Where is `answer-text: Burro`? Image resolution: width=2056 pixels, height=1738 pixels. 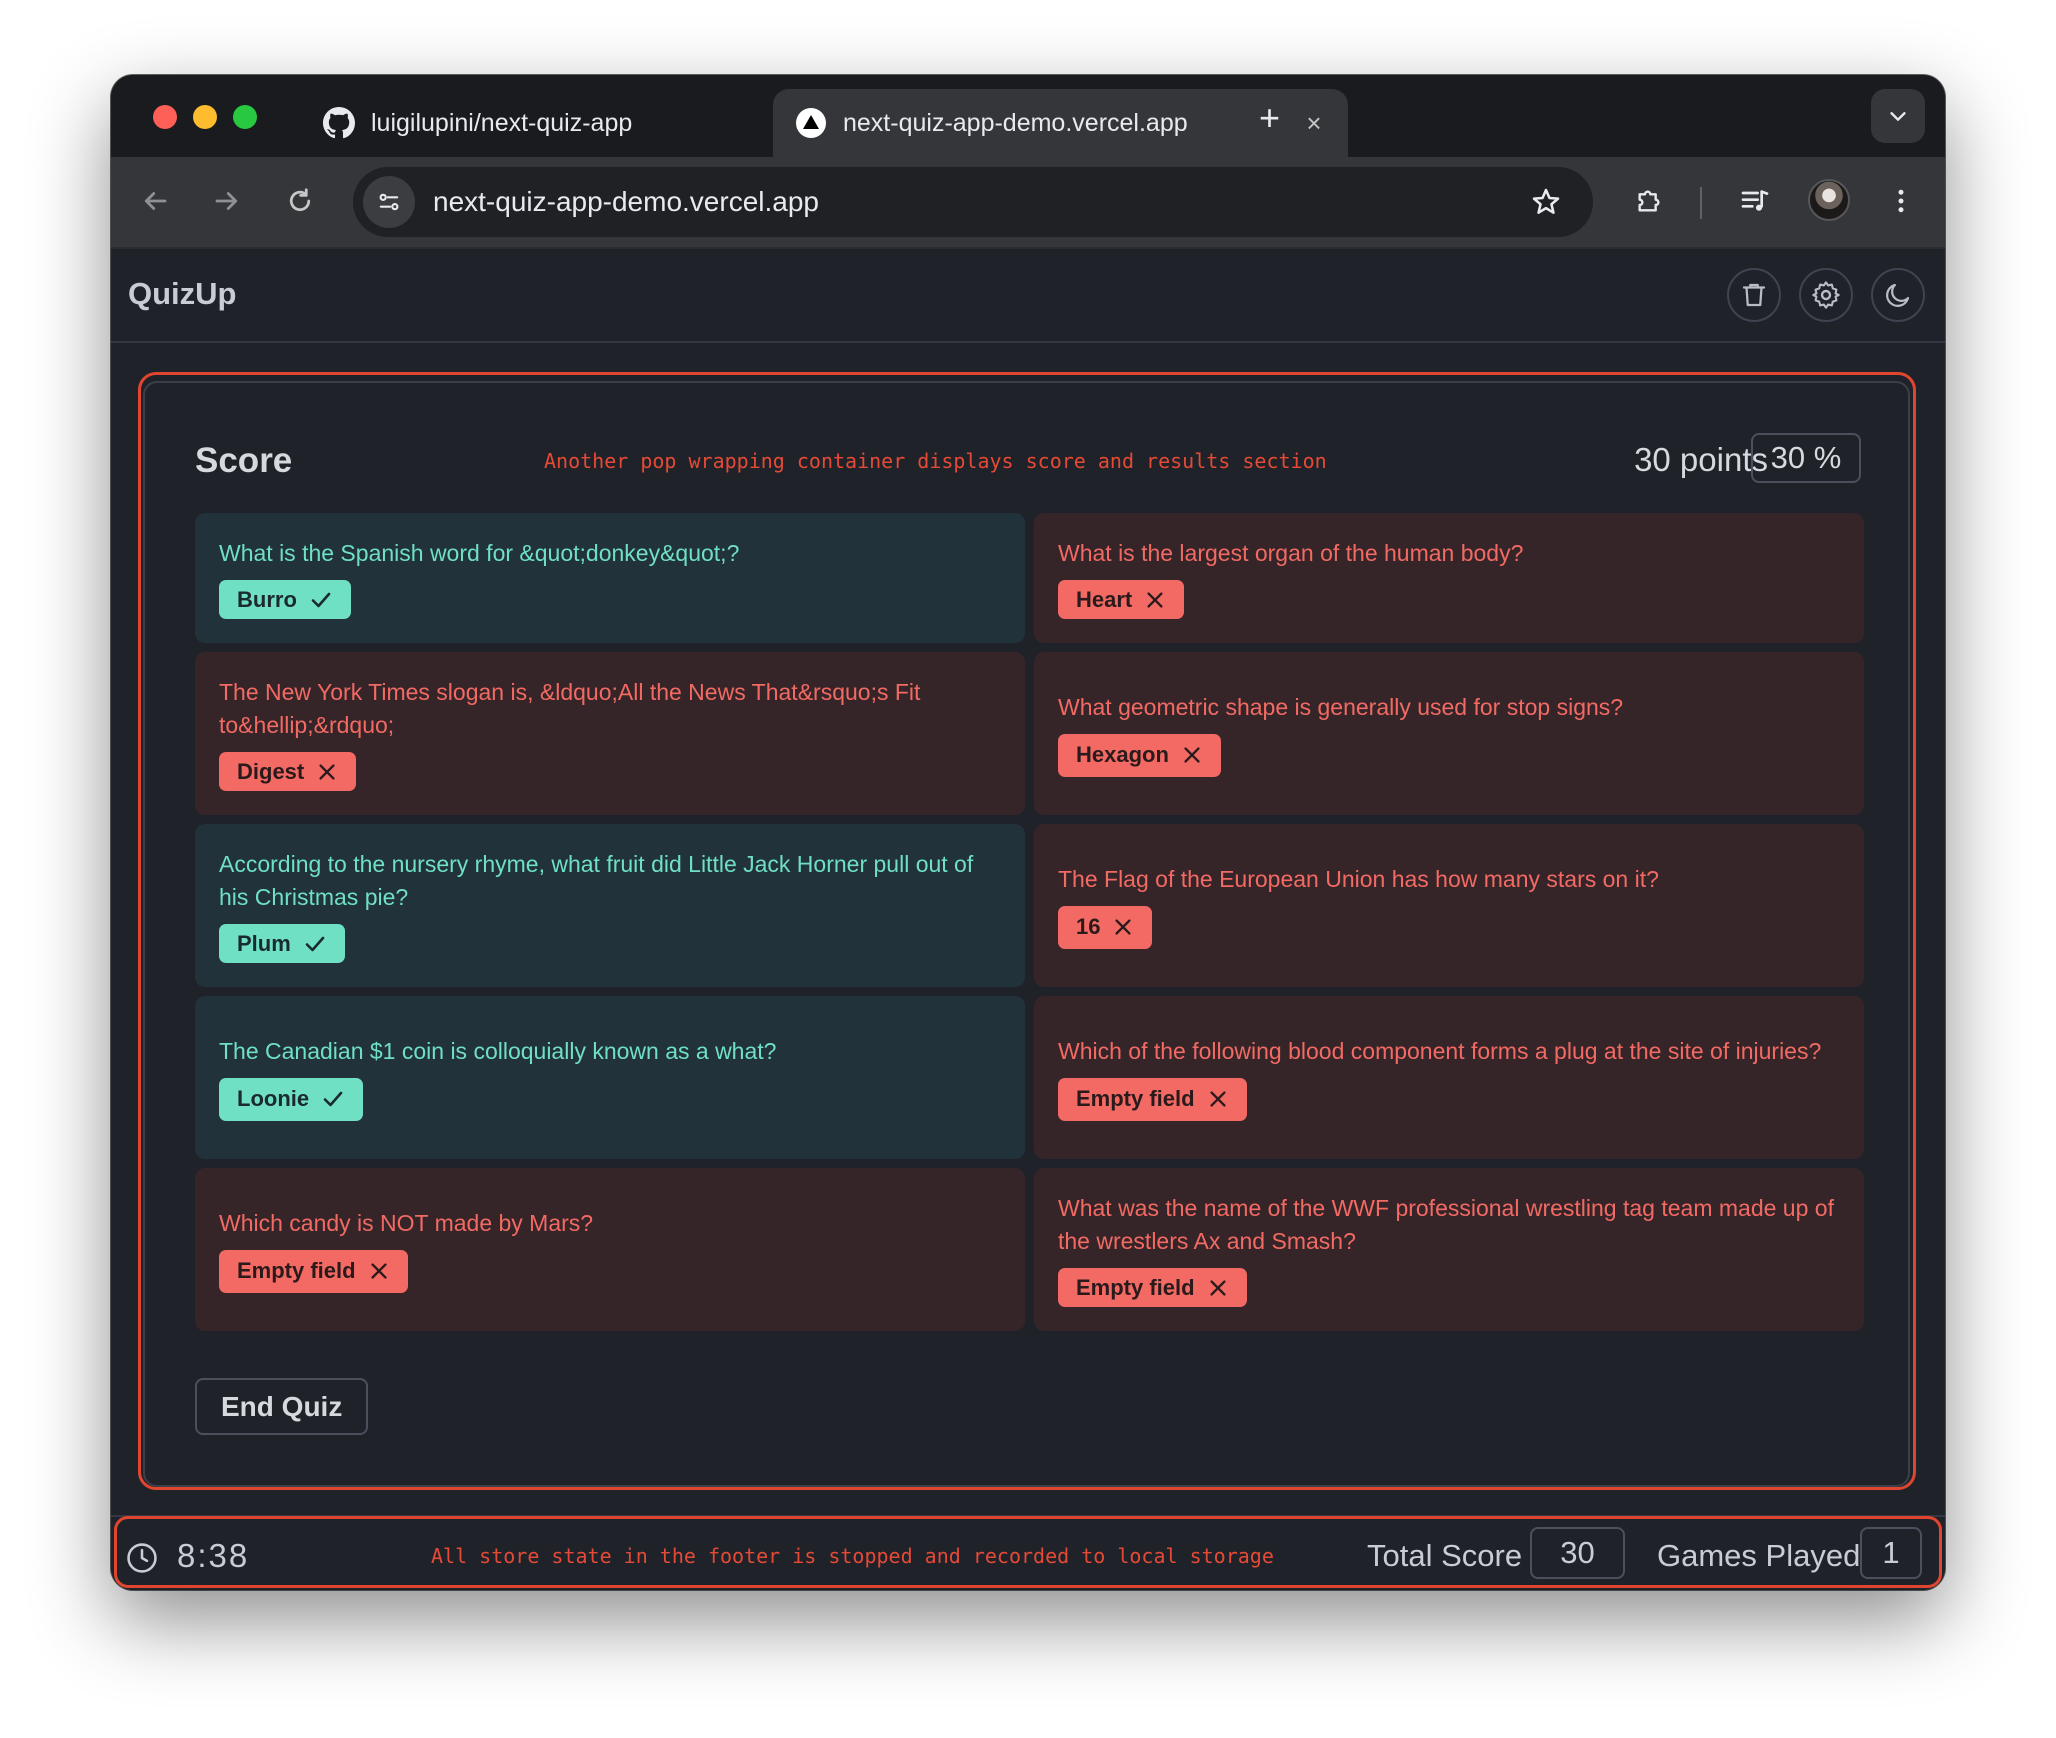 answer-text: Burro is located at coordinates (267, 599).